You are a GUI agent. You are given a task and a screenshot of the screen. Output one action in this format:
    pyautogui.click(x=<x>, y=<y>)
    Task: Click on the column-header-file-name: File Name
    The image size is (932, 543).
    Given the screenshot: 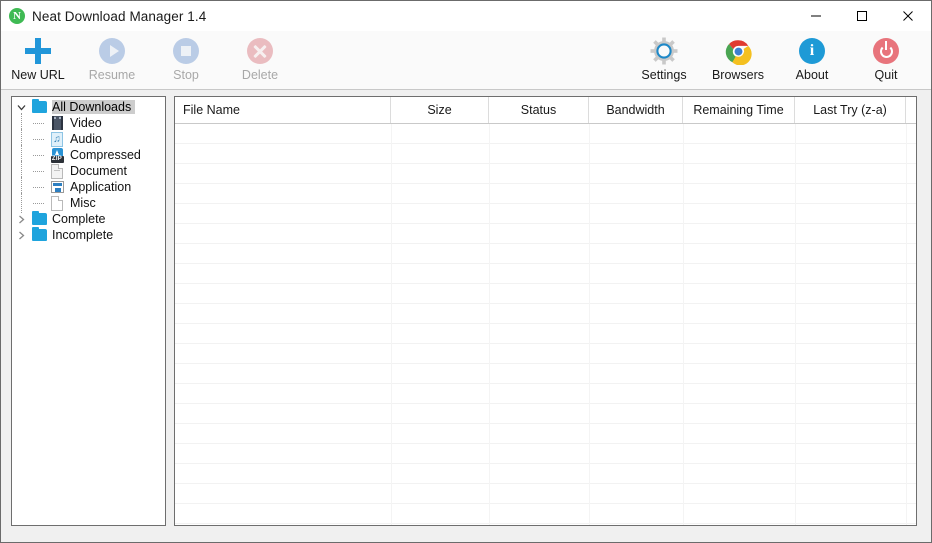 What is the action you would take?
    pyautogui.click(x=283, y=110)
    